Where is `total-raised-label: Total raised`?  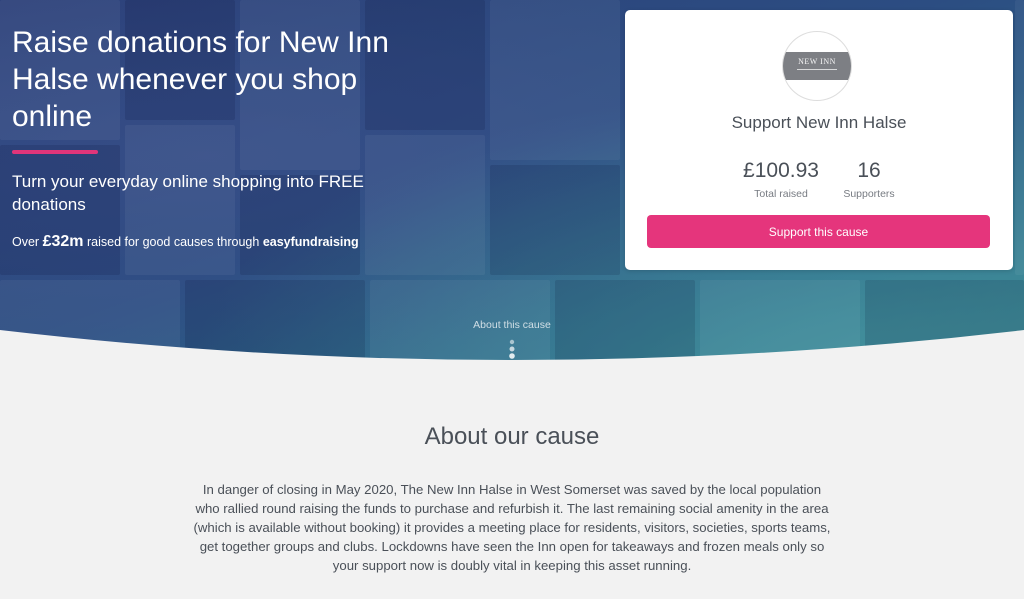 total-raised-label: Total raised is located at coordinates (781, 194).